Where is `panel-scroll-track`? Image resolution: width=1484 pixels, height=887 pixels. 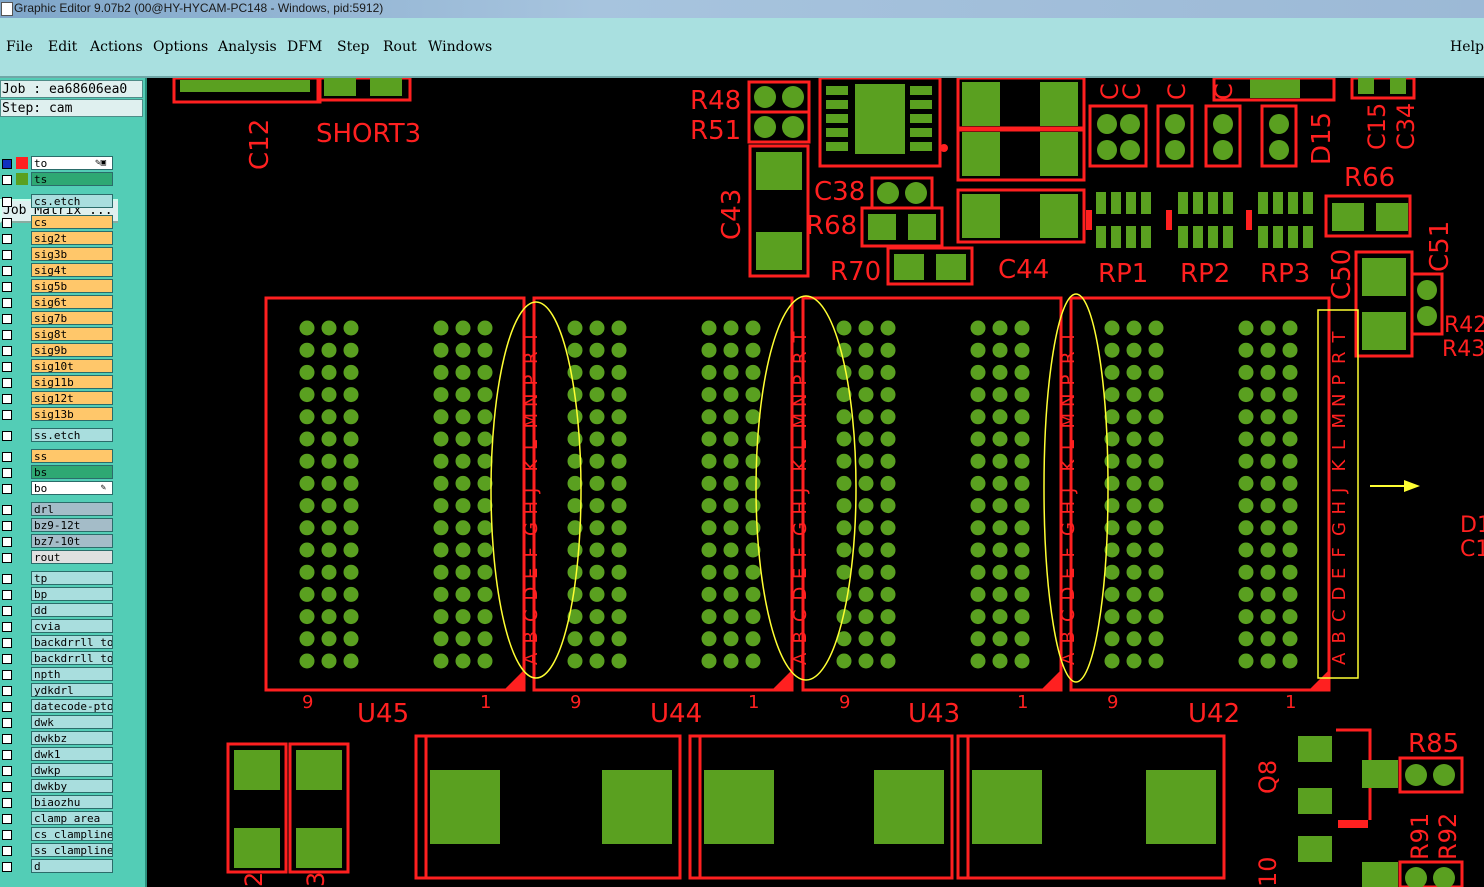 panel-scroll-track is located at coordinates (130, 517).